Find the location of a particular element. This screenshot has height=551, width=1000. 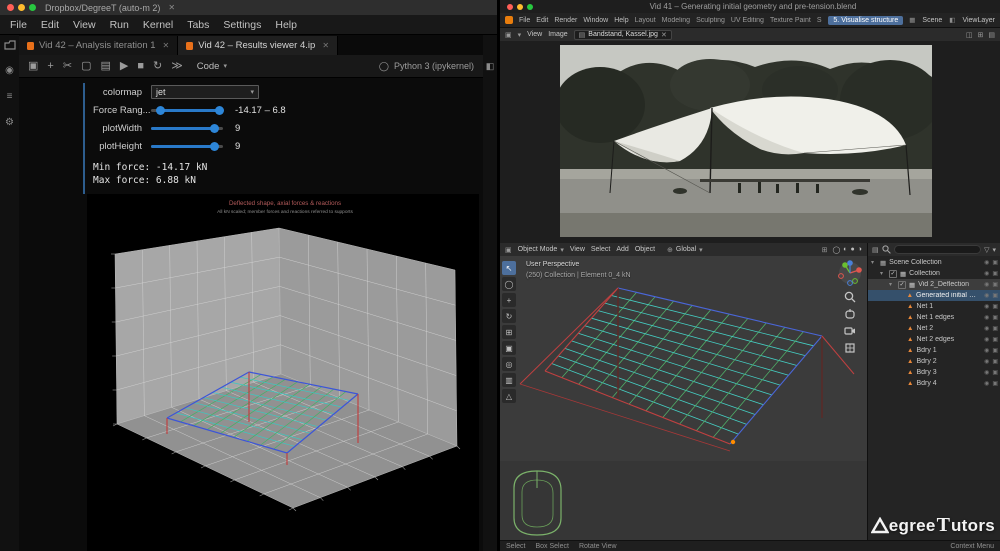

outliner-search-input is located at coordinates (937, 249).